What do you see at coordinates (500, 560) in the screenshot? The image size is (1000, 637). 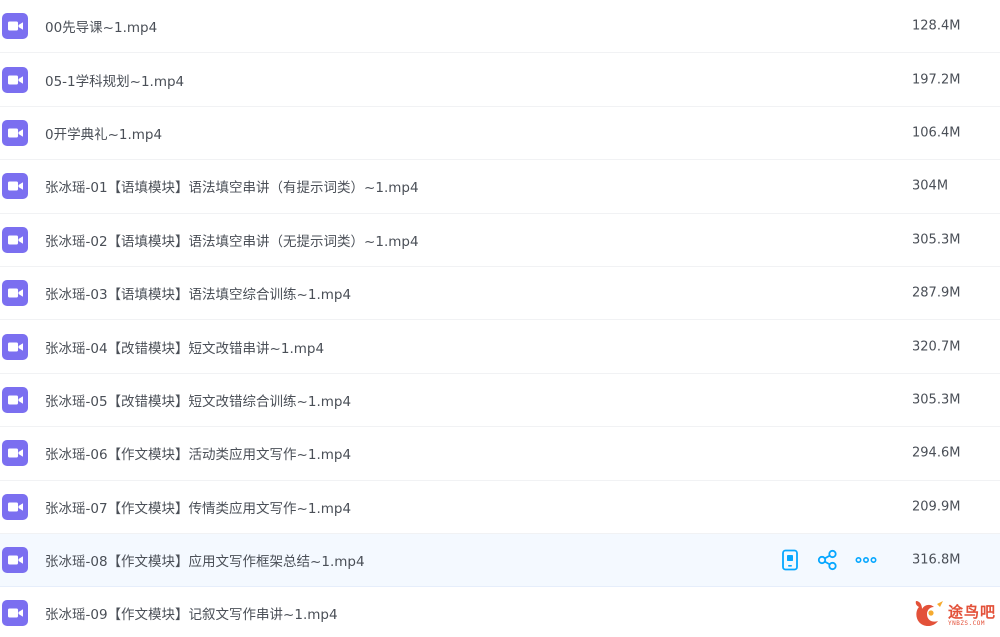 I see `file-row-hovered: 张冰瑶-08【作文模块】应用文写作框架总结~1.mp4 316.8M` at bounding box center [500, 560].